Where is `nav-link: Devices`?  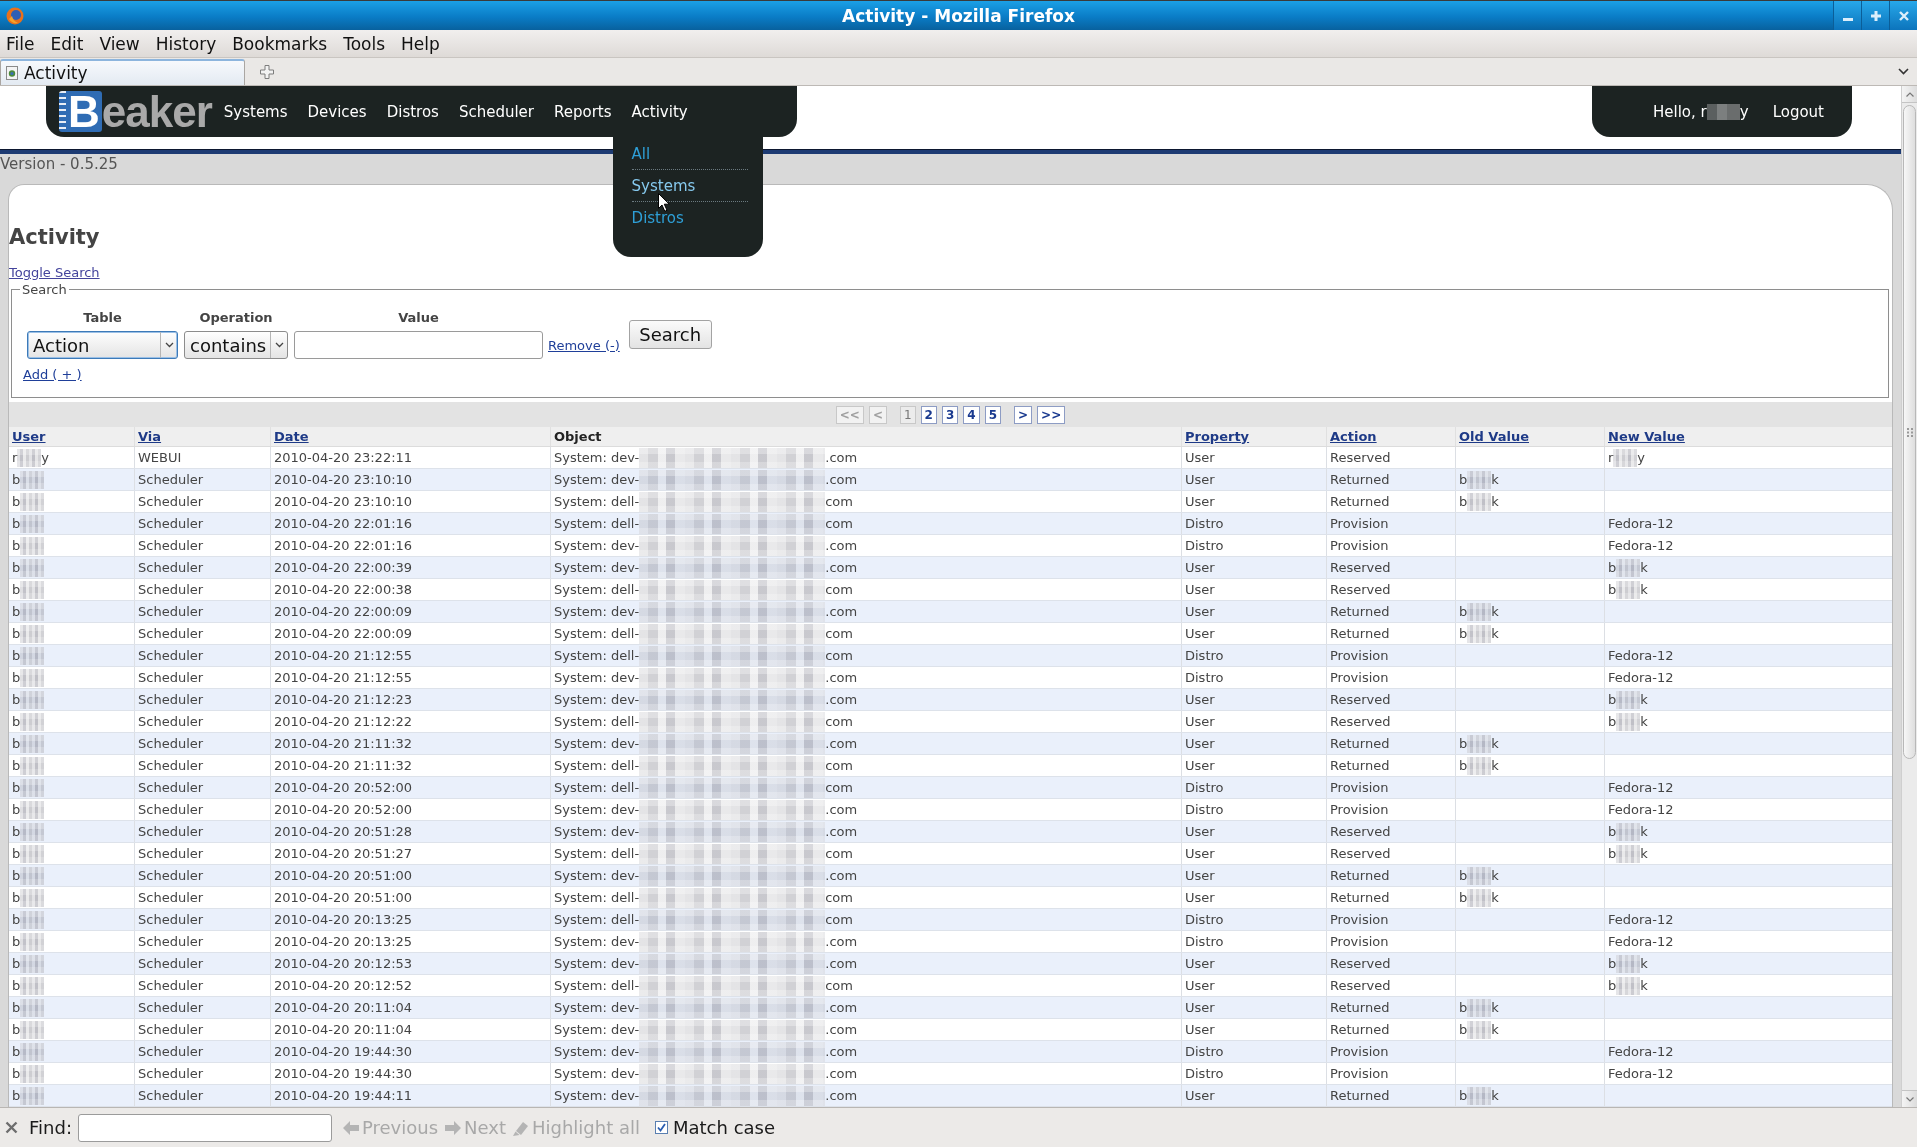 nav-link: Devices is located at coordinates (337, 111).